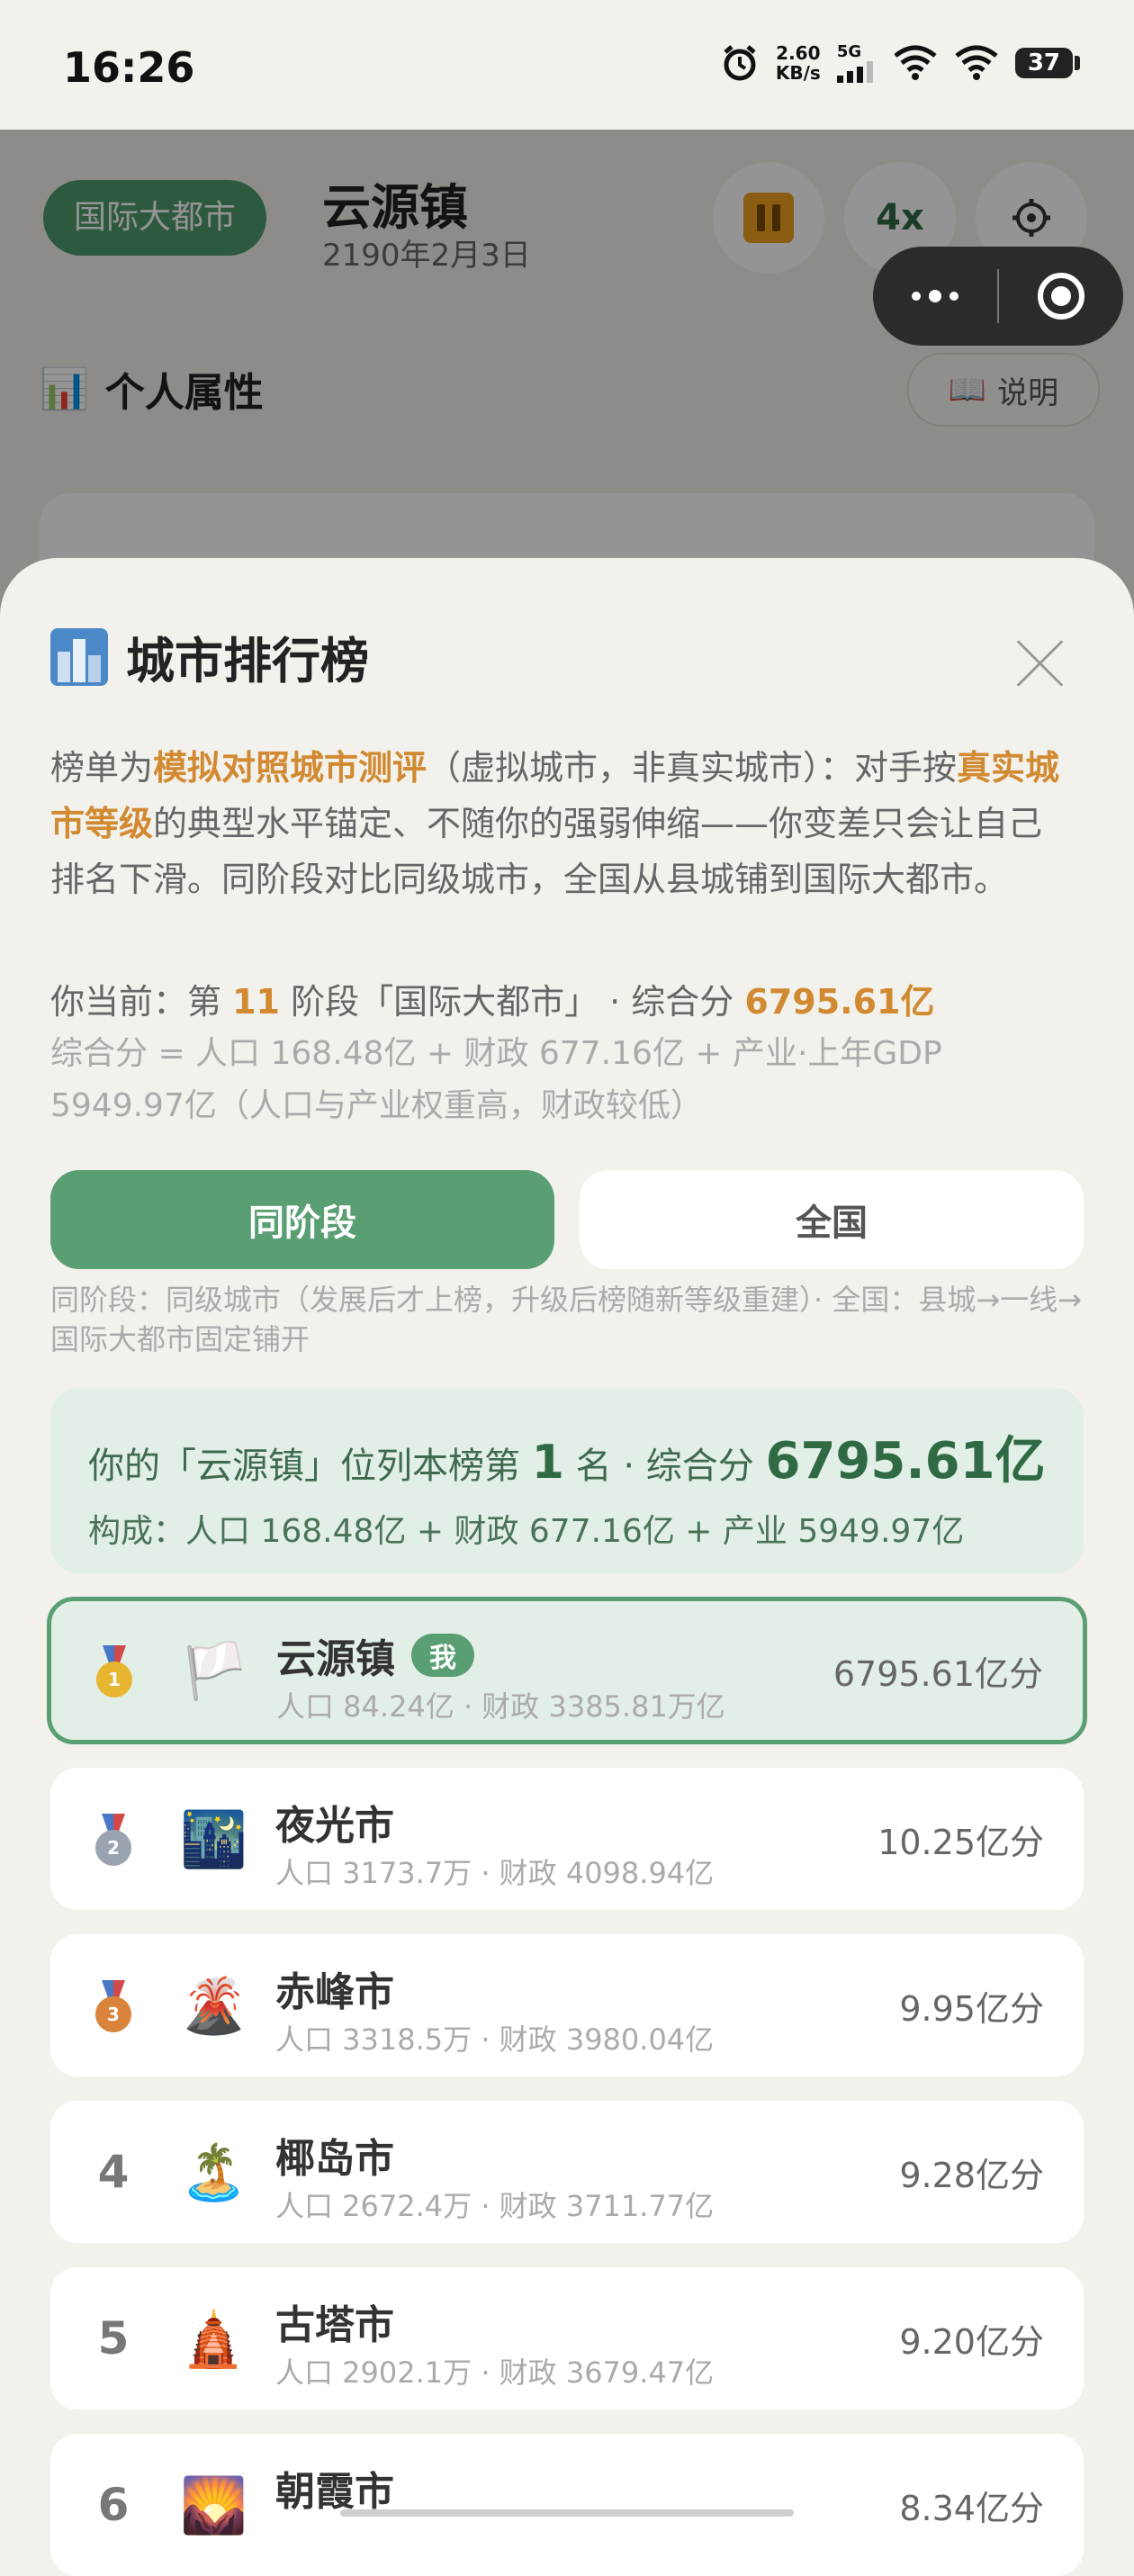  I want to click on city-name: 赤峰市, so click(334, 1992).